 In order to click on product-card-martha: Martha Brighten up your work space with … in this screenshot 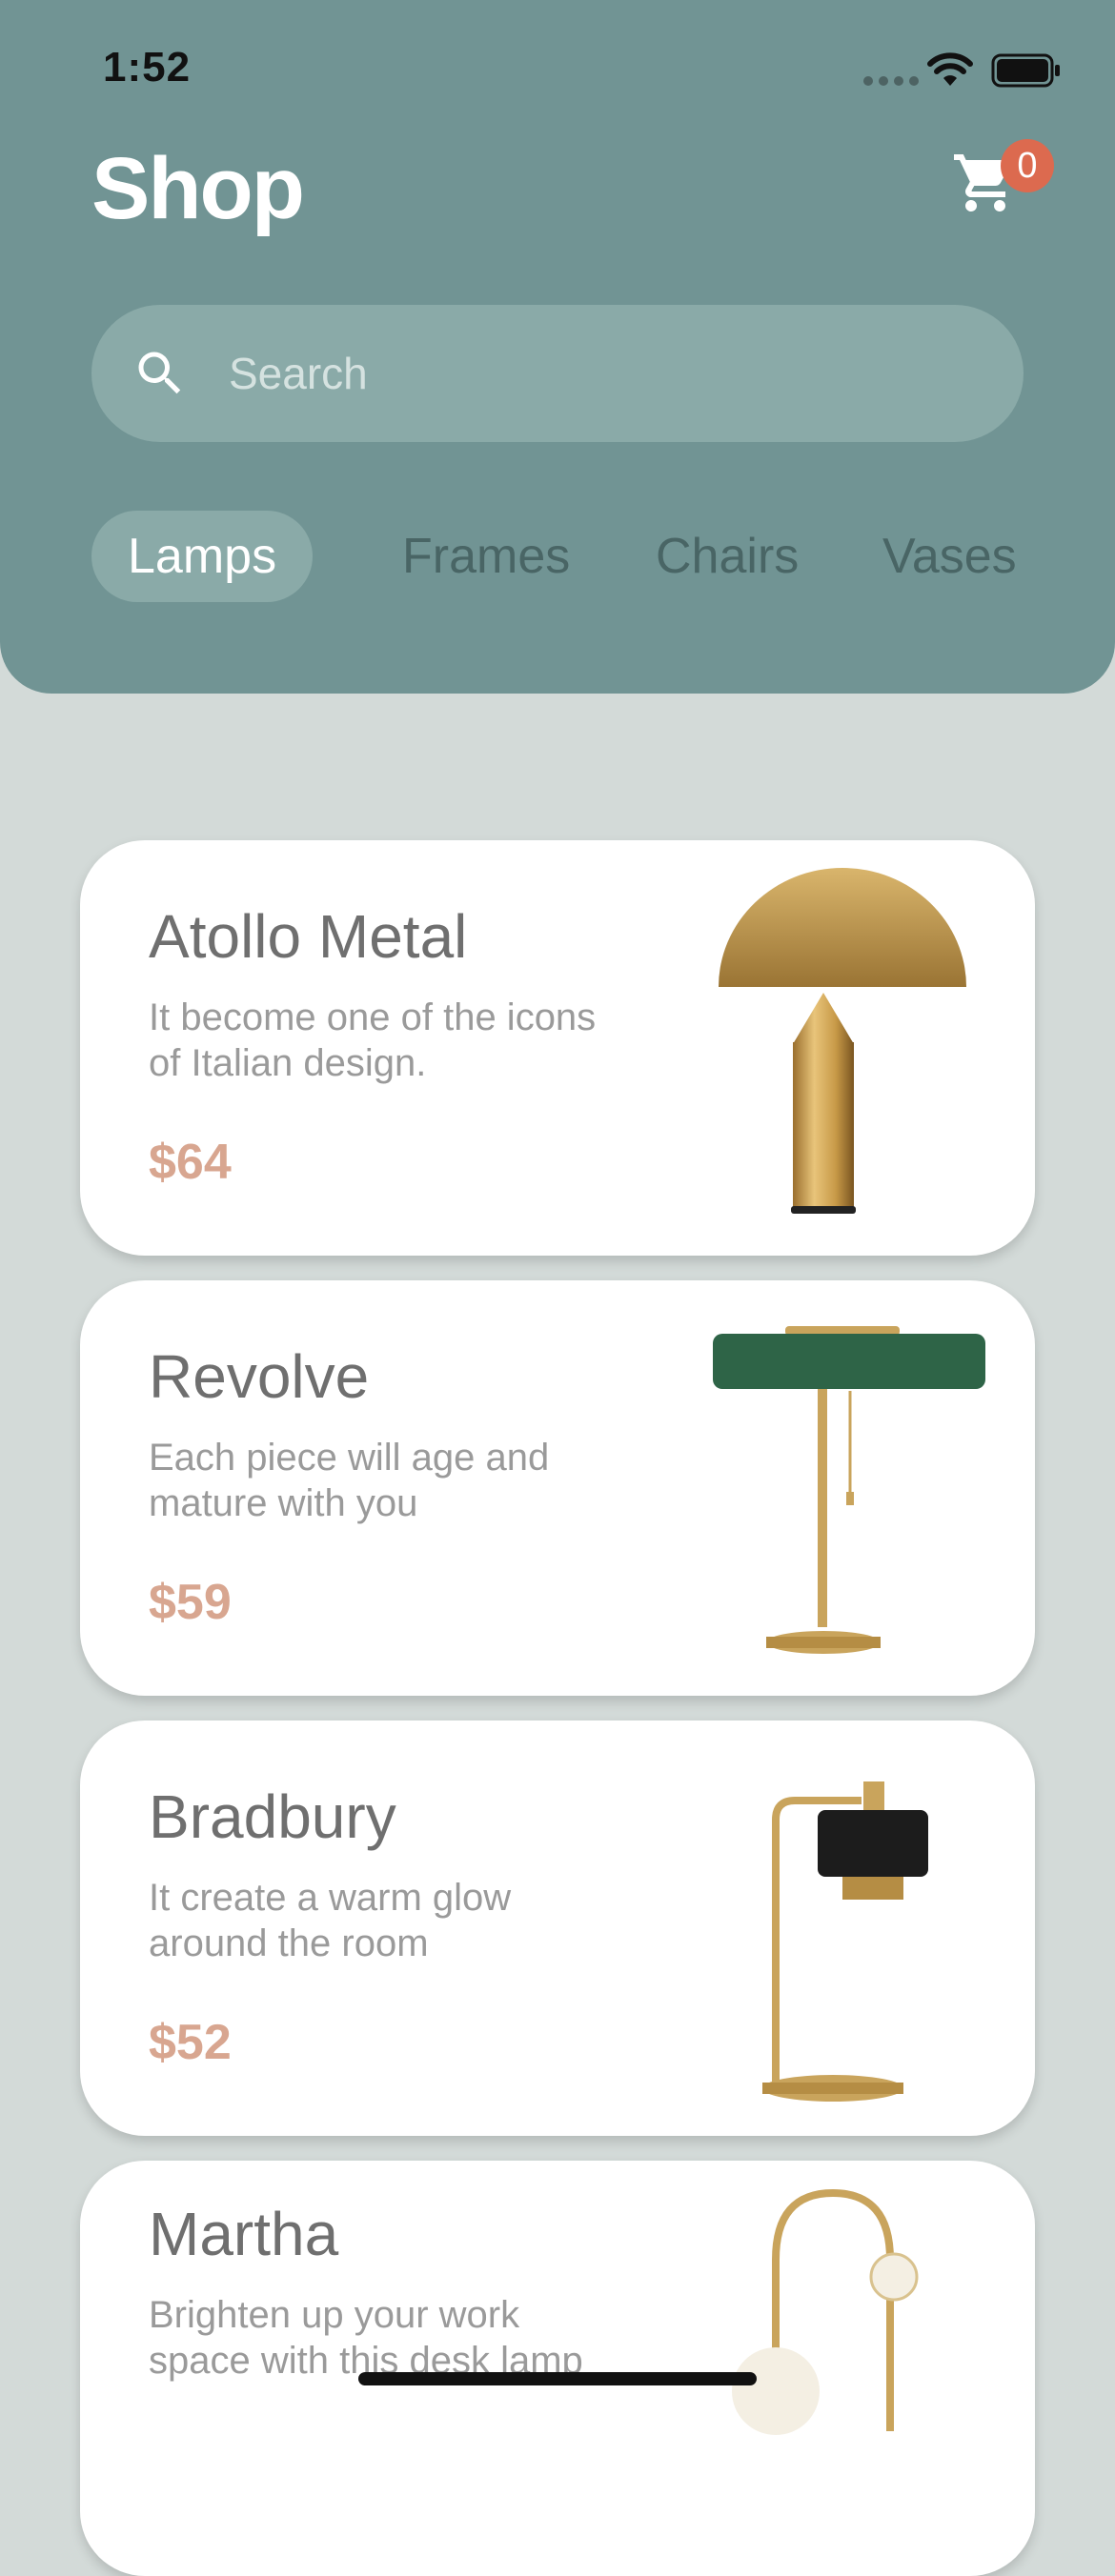, I will do `click(557, 2368)`.